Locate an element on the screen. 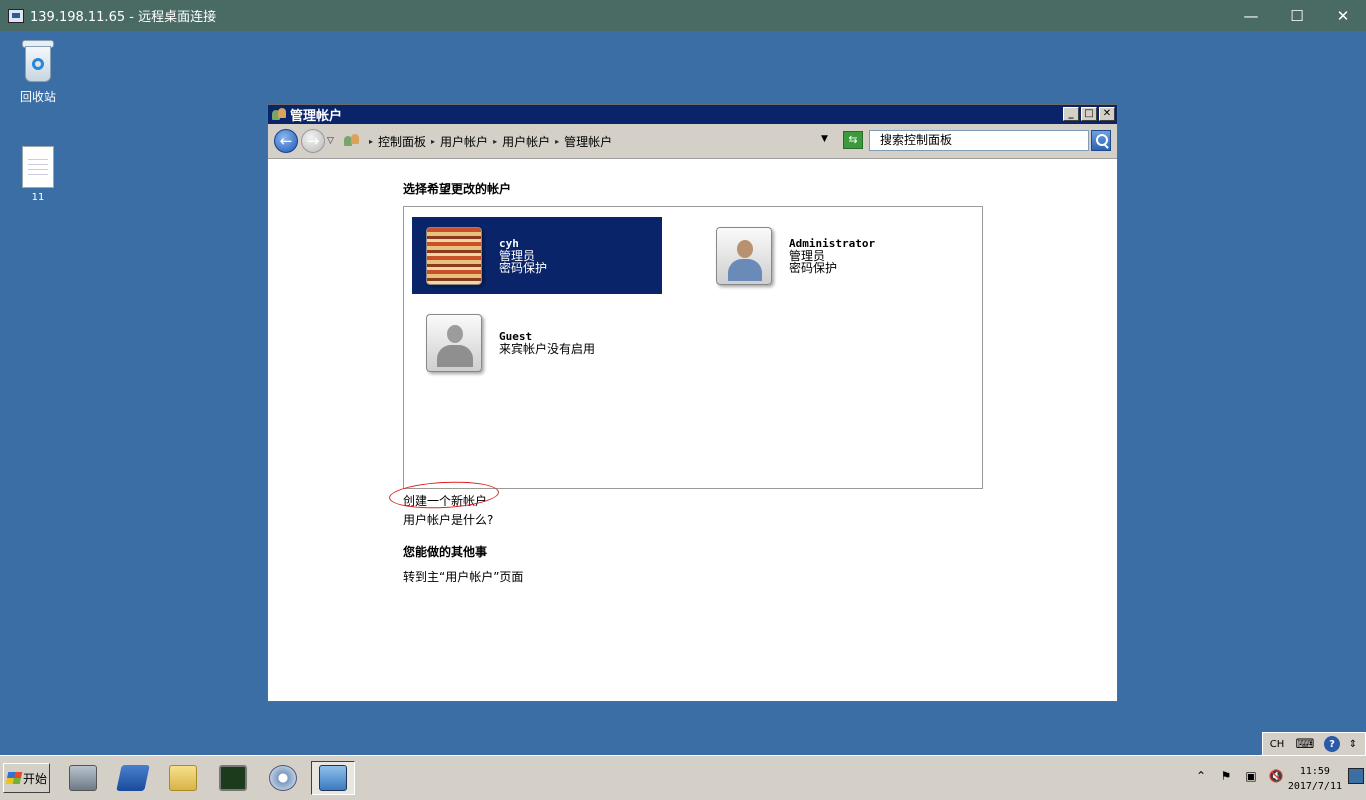 The image size is (1366, 800). users-icon is located at coordinates (279, 114).